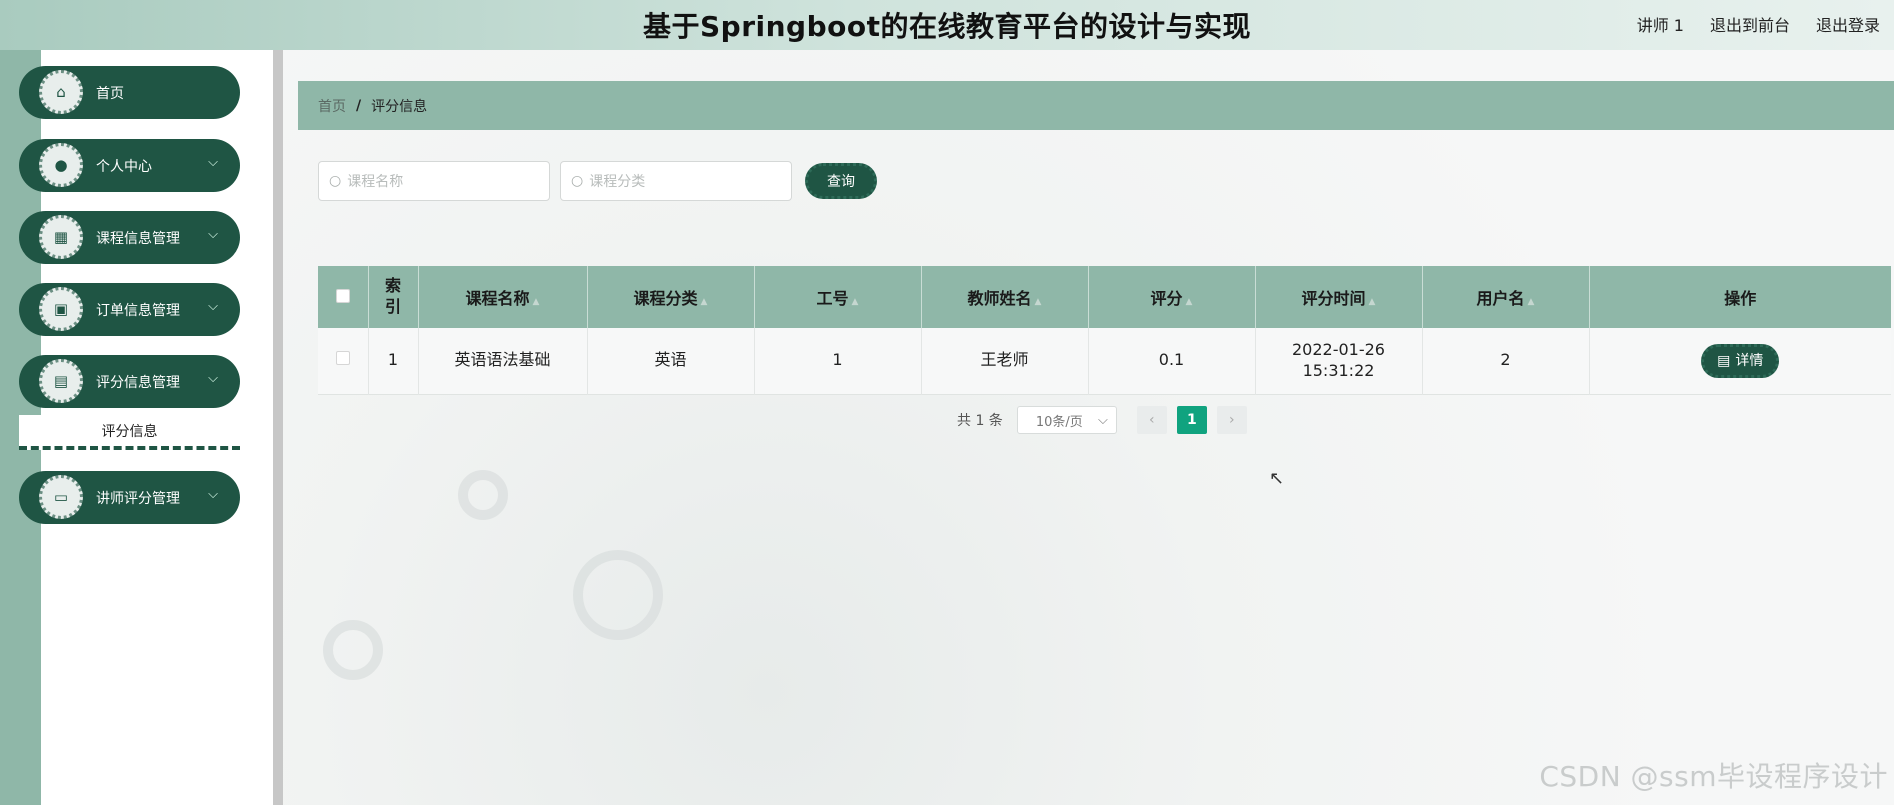 This screenshot has width=1894, height=805. I want to click on cell-course-name: 英语语法基础, so click(503, 361).